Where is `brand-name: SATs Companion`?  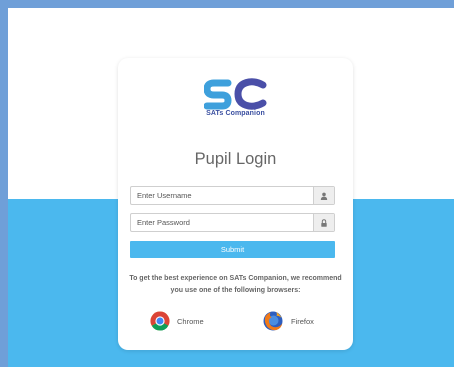 brand-name: SATs Companion is located at coordinates (235, 113).